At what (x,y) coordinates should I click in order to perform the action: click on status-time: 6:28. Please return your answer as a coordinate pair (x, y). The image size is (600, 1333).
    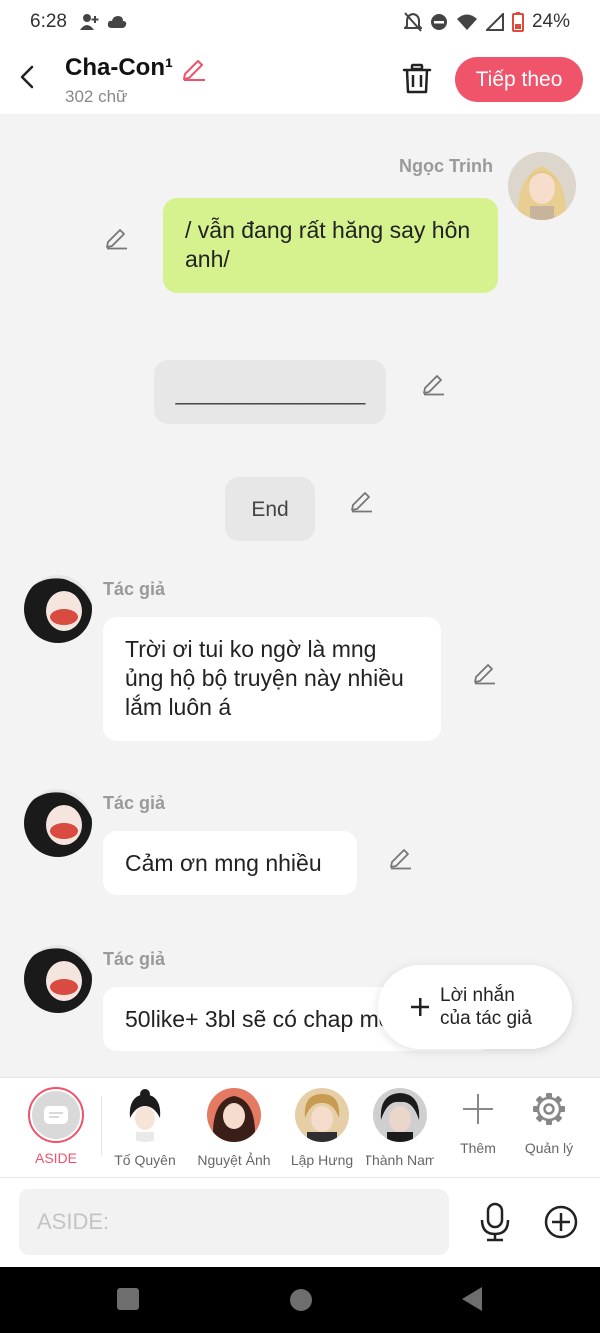
    Looking at the image, I should click on (48, 21).